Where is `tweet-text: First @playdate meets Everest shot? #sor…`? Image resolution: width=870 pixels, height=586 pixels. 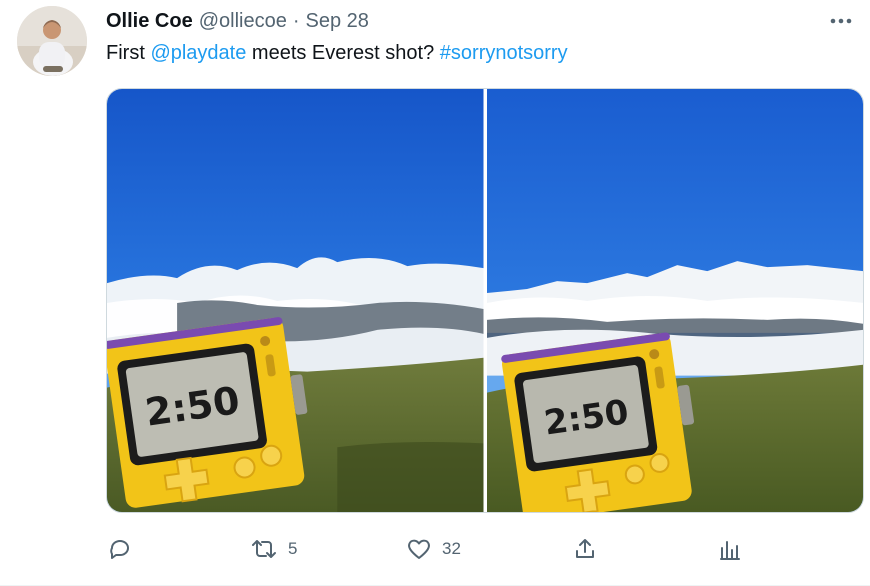
tweet-text: First @playdate meets Everest shot? #sor… is located at coordinates (337, 53).